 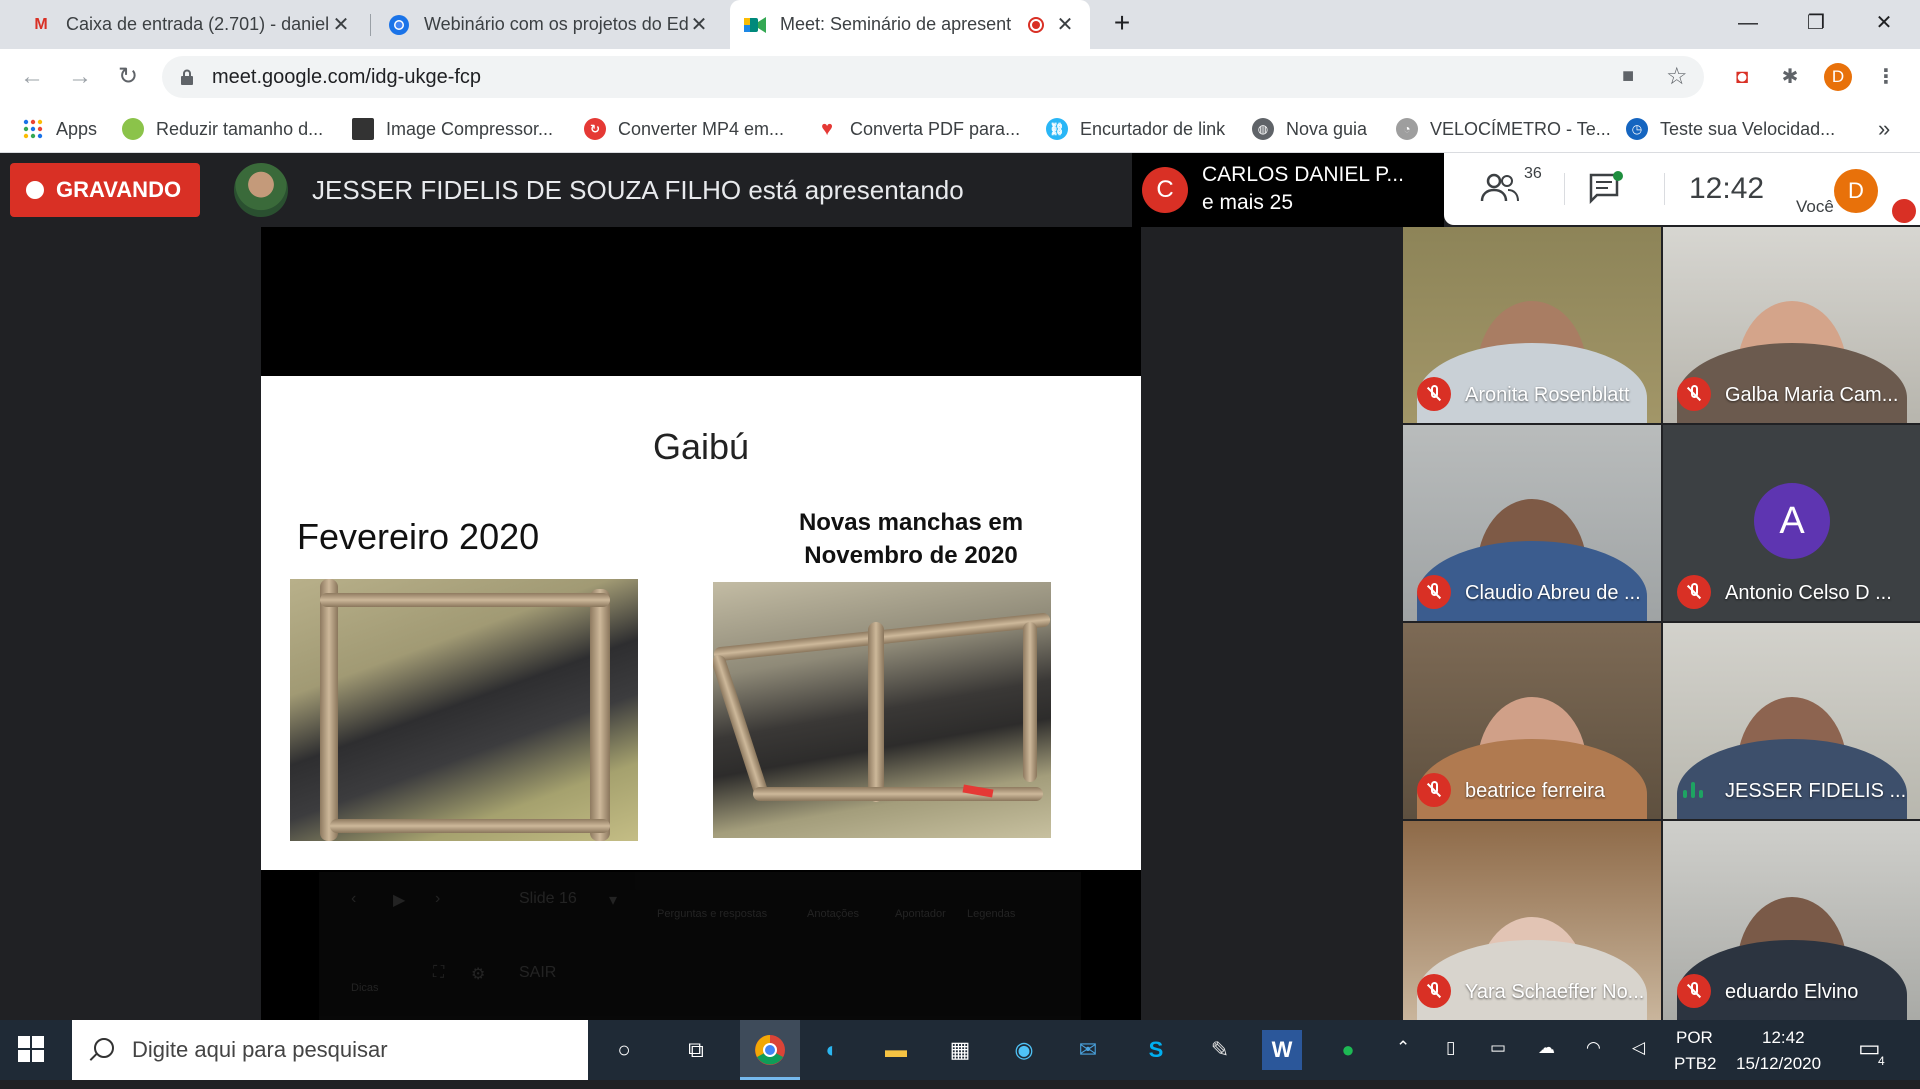 I want to click on people-icon, so click(x=1499, y=187).